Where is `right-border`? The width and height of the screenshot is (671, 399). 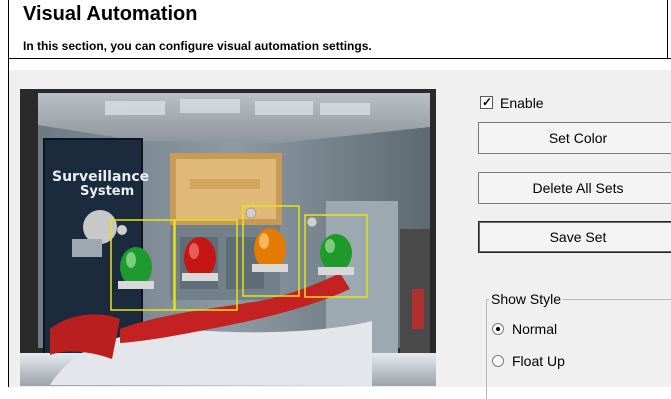 right-border is located at coordinates (667, 29).